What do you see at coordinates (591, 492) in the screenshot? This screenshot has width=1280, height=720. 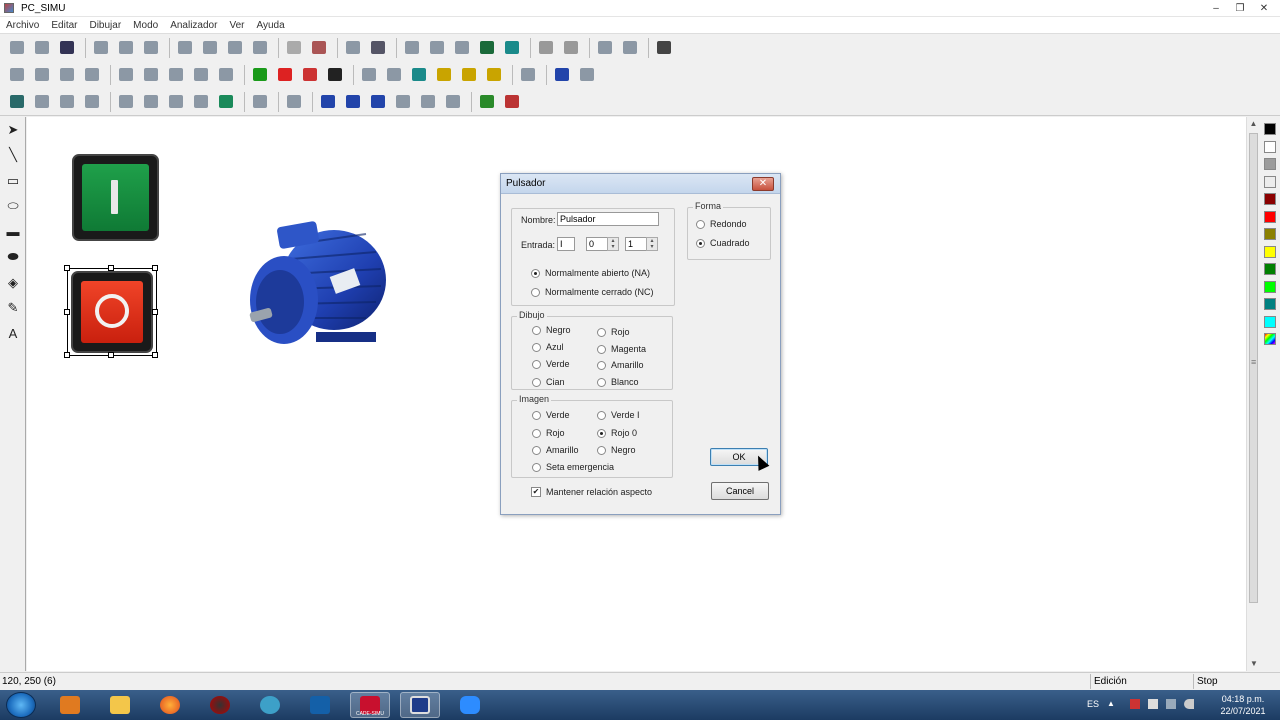 I see `keep-aspect-checkbox: ✔ Mantener relación aspecto` at bounding box center [591, 492].